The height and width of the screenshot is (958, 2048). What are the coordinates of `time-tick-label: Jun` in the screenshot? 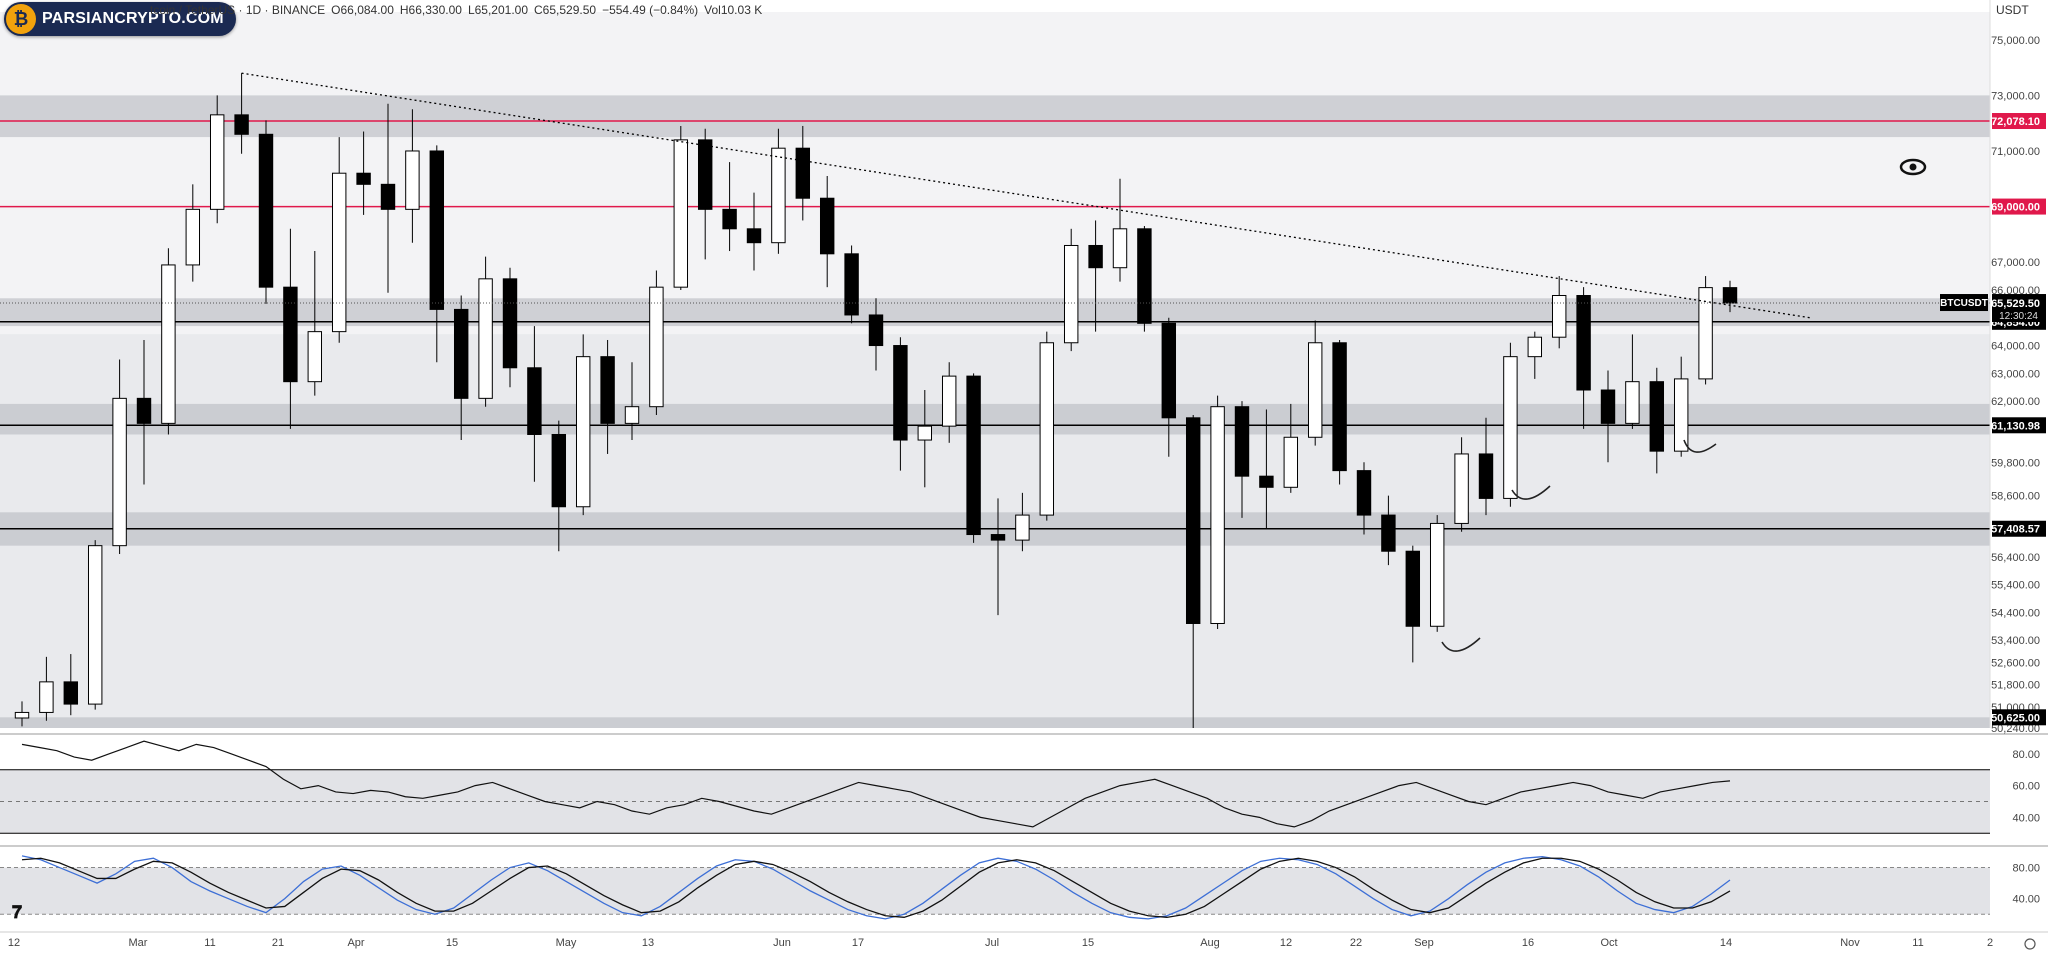 It's located at (782, 943).